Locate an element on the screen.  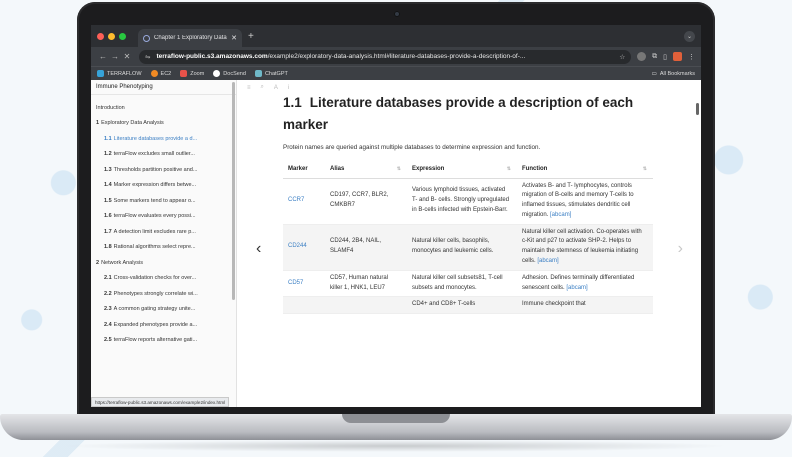
reload-icon: ✕ is located at coordinates (127, 56).